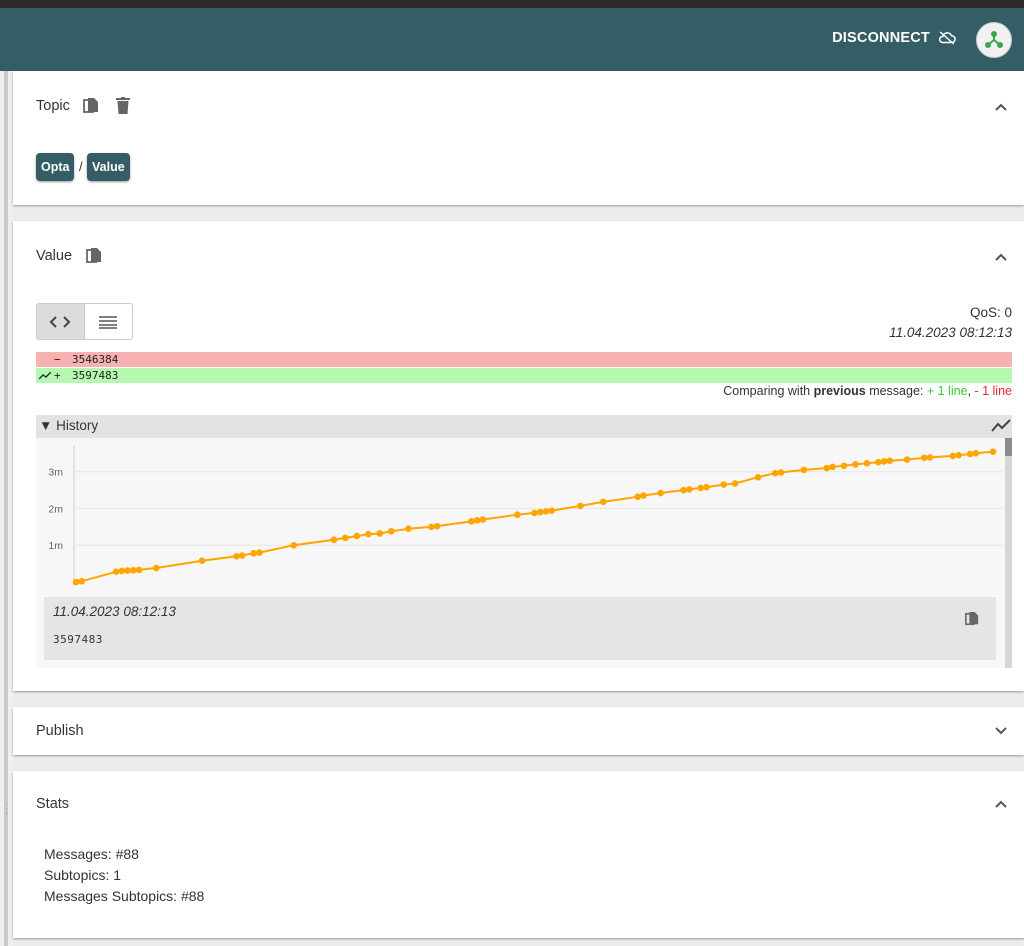  Describe the element at coordinates (524, 426) in the screenshot. I see `history-toggle: ▼ History` at that location.